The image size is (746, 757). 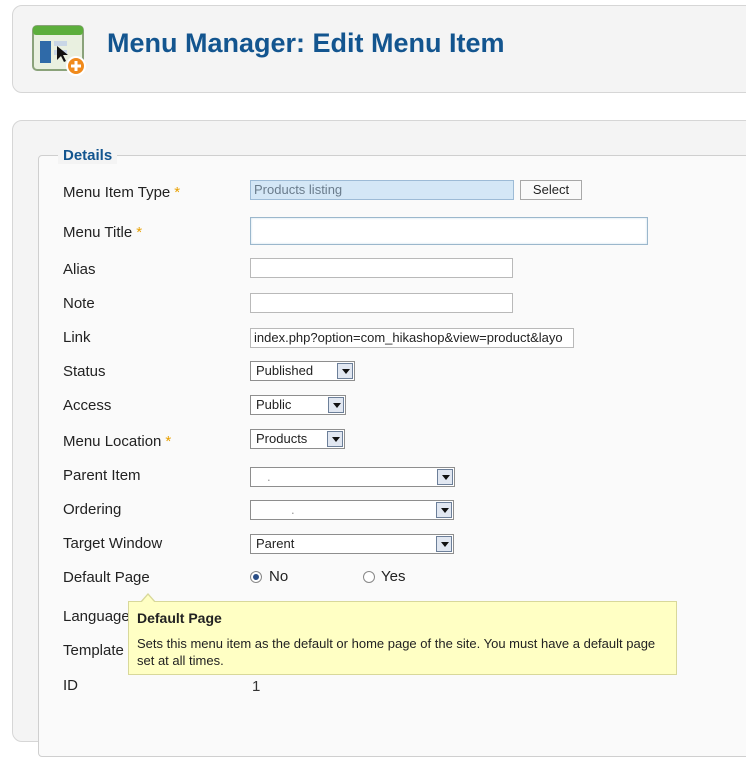 What do you see at coordinates (179, 618) in the screenshot?
I see `tooltip-title: Default Page` at bounding box center [179, 618].